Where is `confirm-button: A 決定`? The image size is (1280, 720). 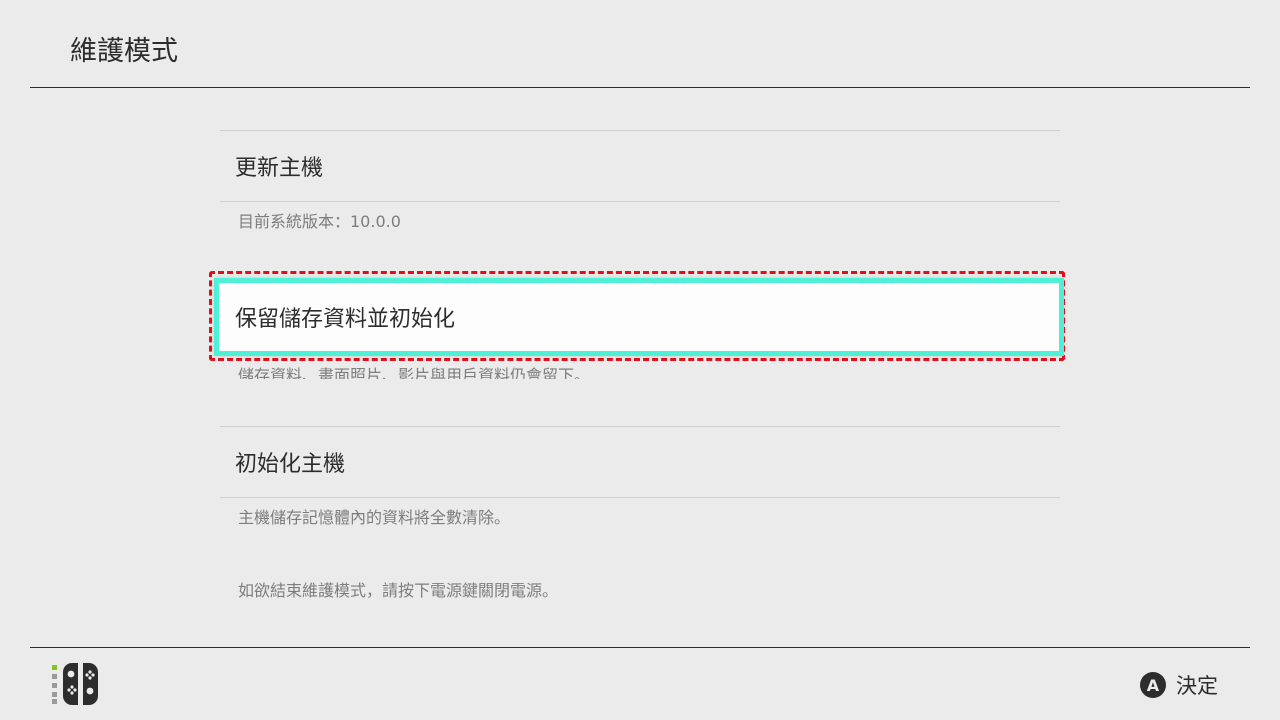 confirm-button: A 決定 is located at coordinates (1179, 685).